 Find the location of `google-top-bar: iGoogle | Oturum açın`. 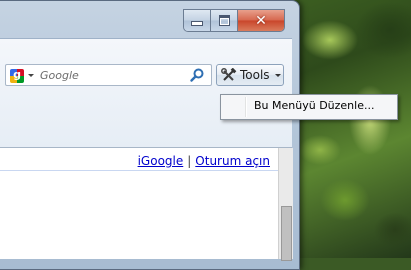

google-top-bar: iGoogle | Oturum açın is located at coordinates (139, 159).